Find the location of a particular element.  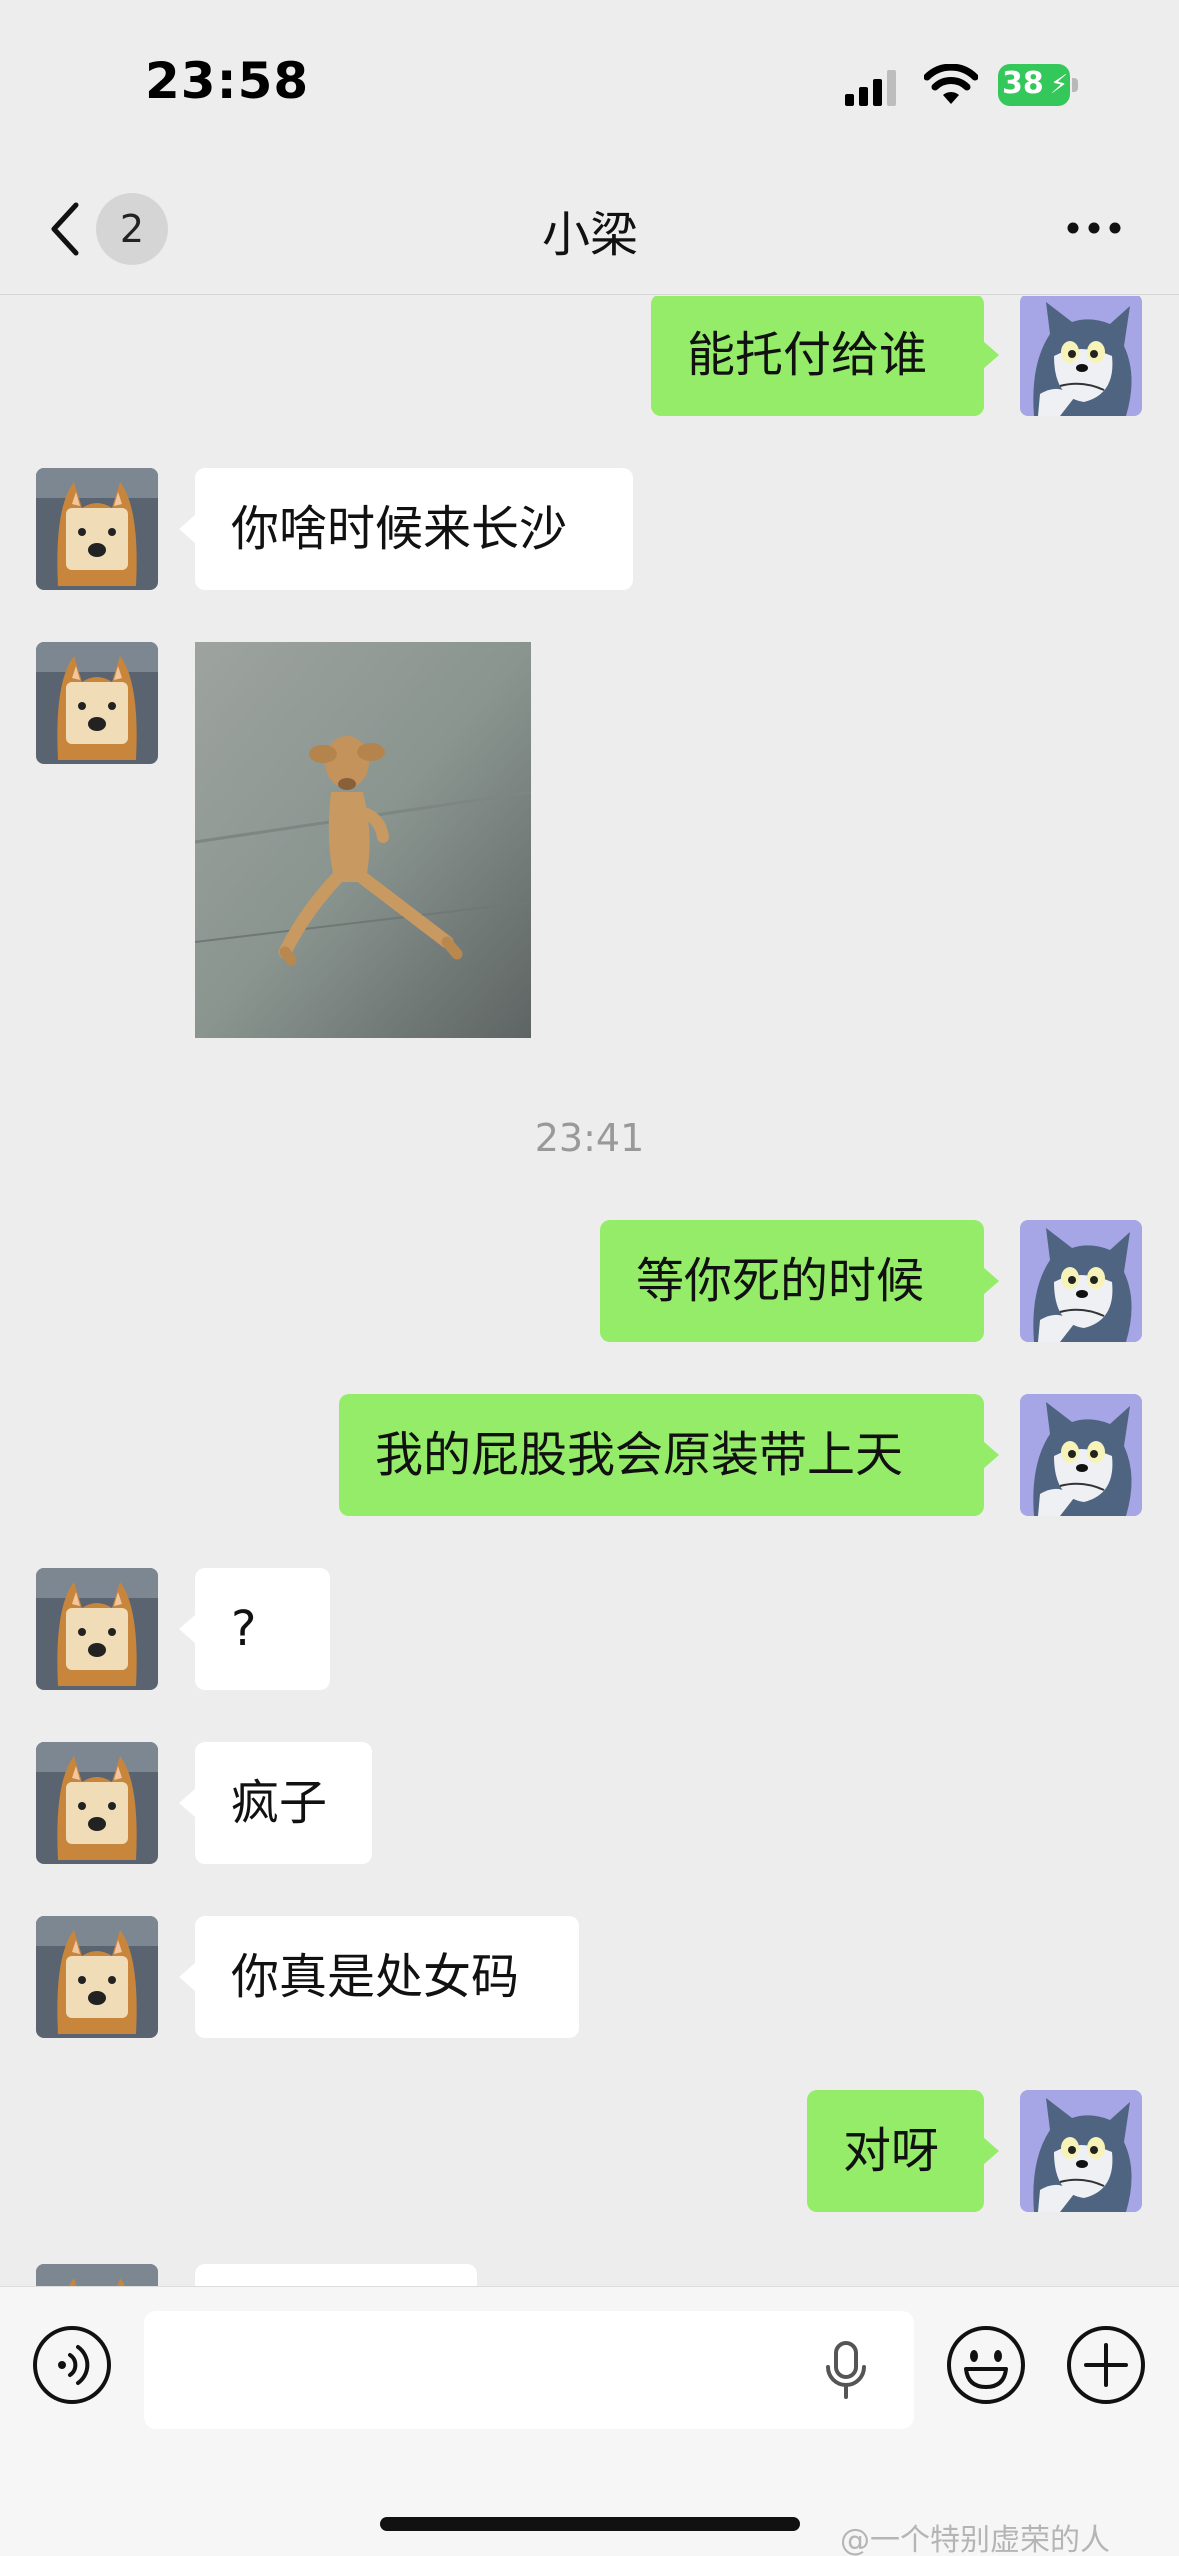

chat-header: 2 小梁 is located at coordinates (589, 230).